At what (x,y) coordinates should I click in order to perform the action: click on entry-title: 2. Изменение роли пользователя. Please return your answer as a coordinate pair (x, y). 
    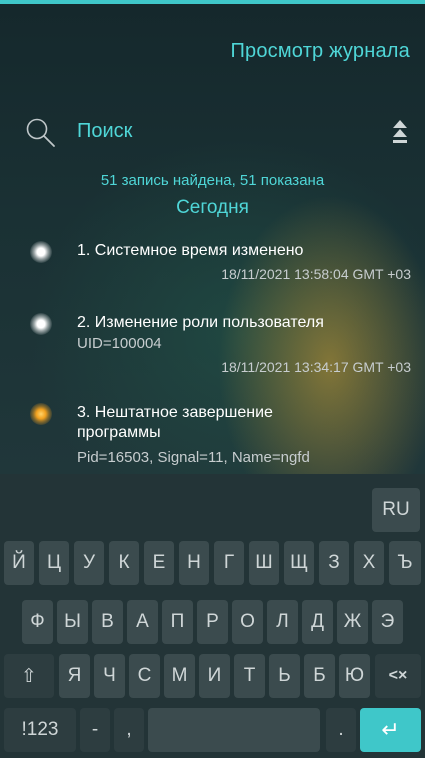
    Looking at the image, I should click on (200, 322).